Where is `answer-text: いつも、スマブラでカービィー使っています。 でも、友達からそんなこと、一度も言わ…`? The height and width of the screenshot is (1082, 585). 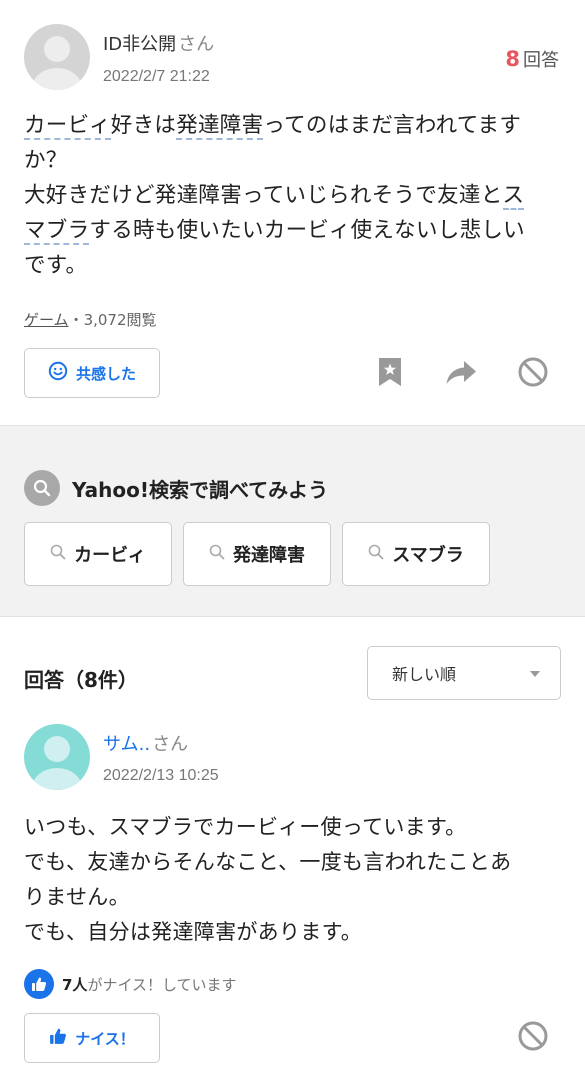
answer-text: いつも、スマブラでカービィー使っています。 でも、友達からそんなこと、一度も言わ… is located at coordinates (268, 879).